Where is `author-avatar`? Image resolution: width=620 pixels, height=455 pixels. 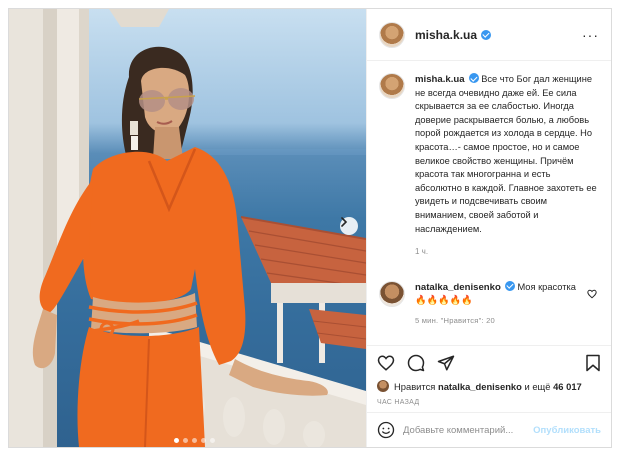 author-avatar is located at coordinates (392, 34).